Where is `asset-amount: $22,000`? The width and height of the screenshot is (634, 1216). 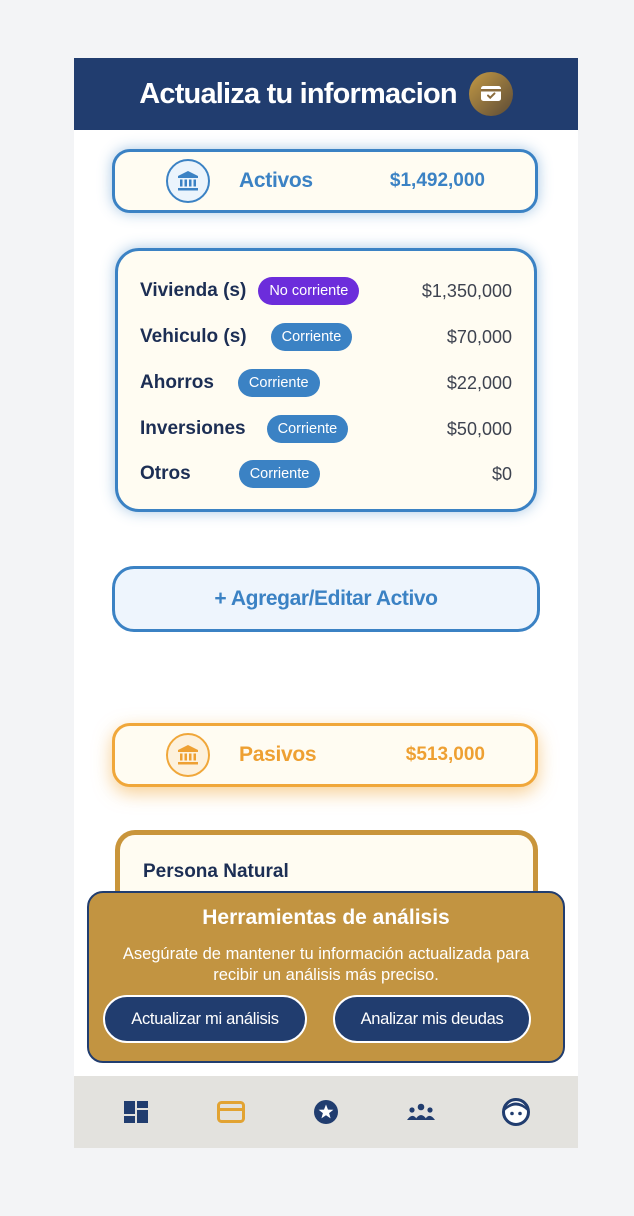
asset-amount: $22,000 is located at coordinates (479, 382).